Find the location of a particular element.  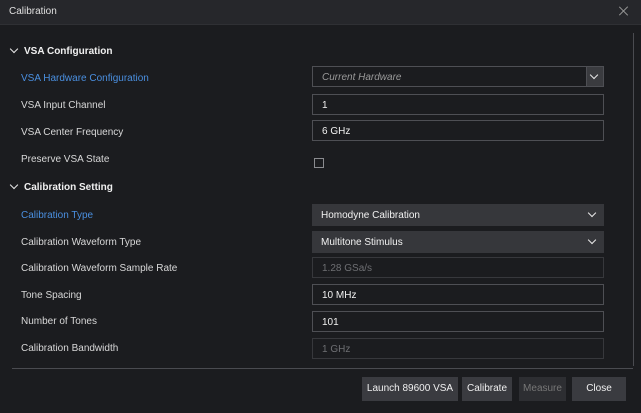

dropdown-button is located at coordinates (594, 76).